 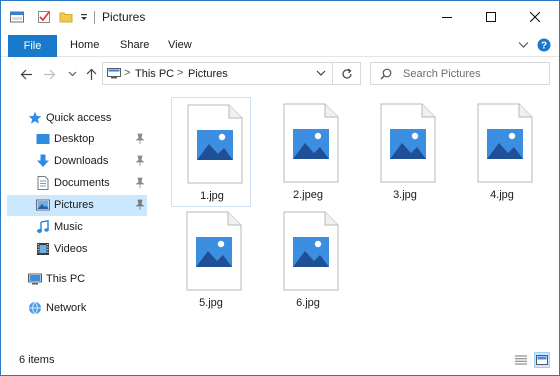 I want to click on maximize-button, so click(x=491, y=17).